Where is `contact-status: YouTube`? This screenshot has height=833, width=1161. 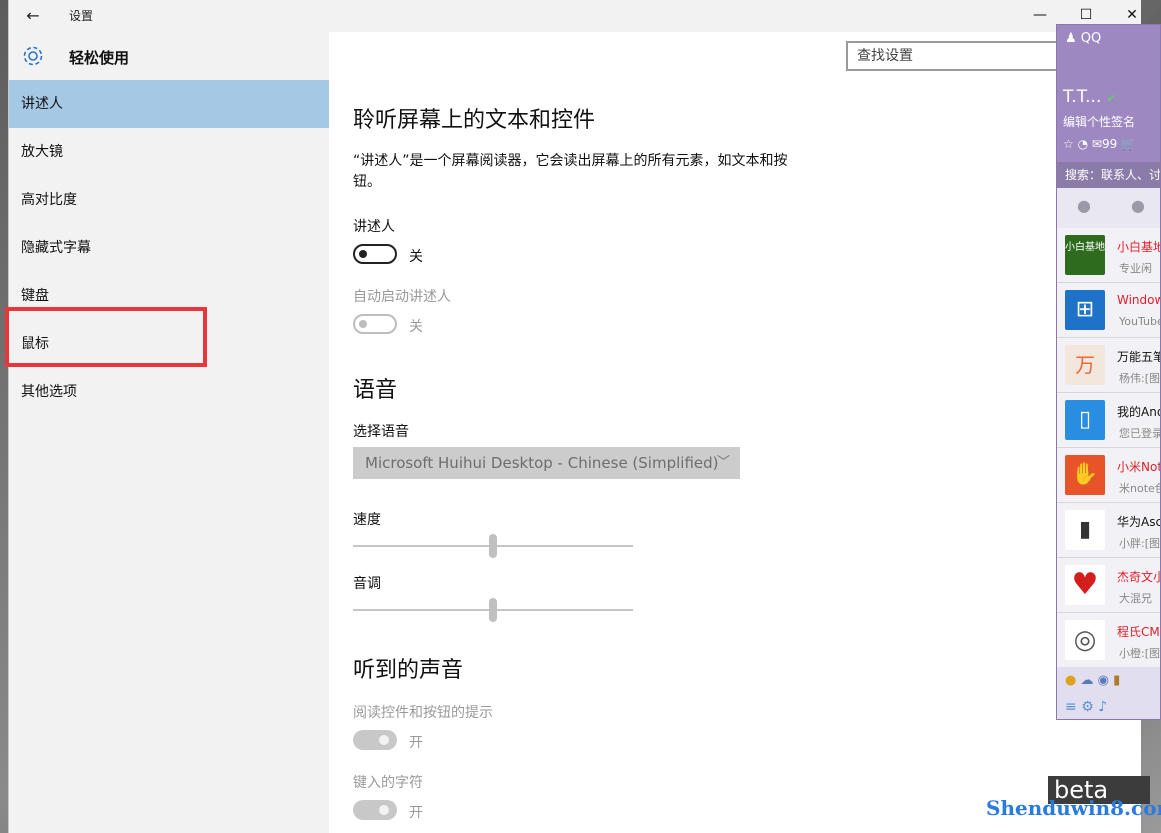
contact-status: YouTube is located at coordinates (1140, 321).